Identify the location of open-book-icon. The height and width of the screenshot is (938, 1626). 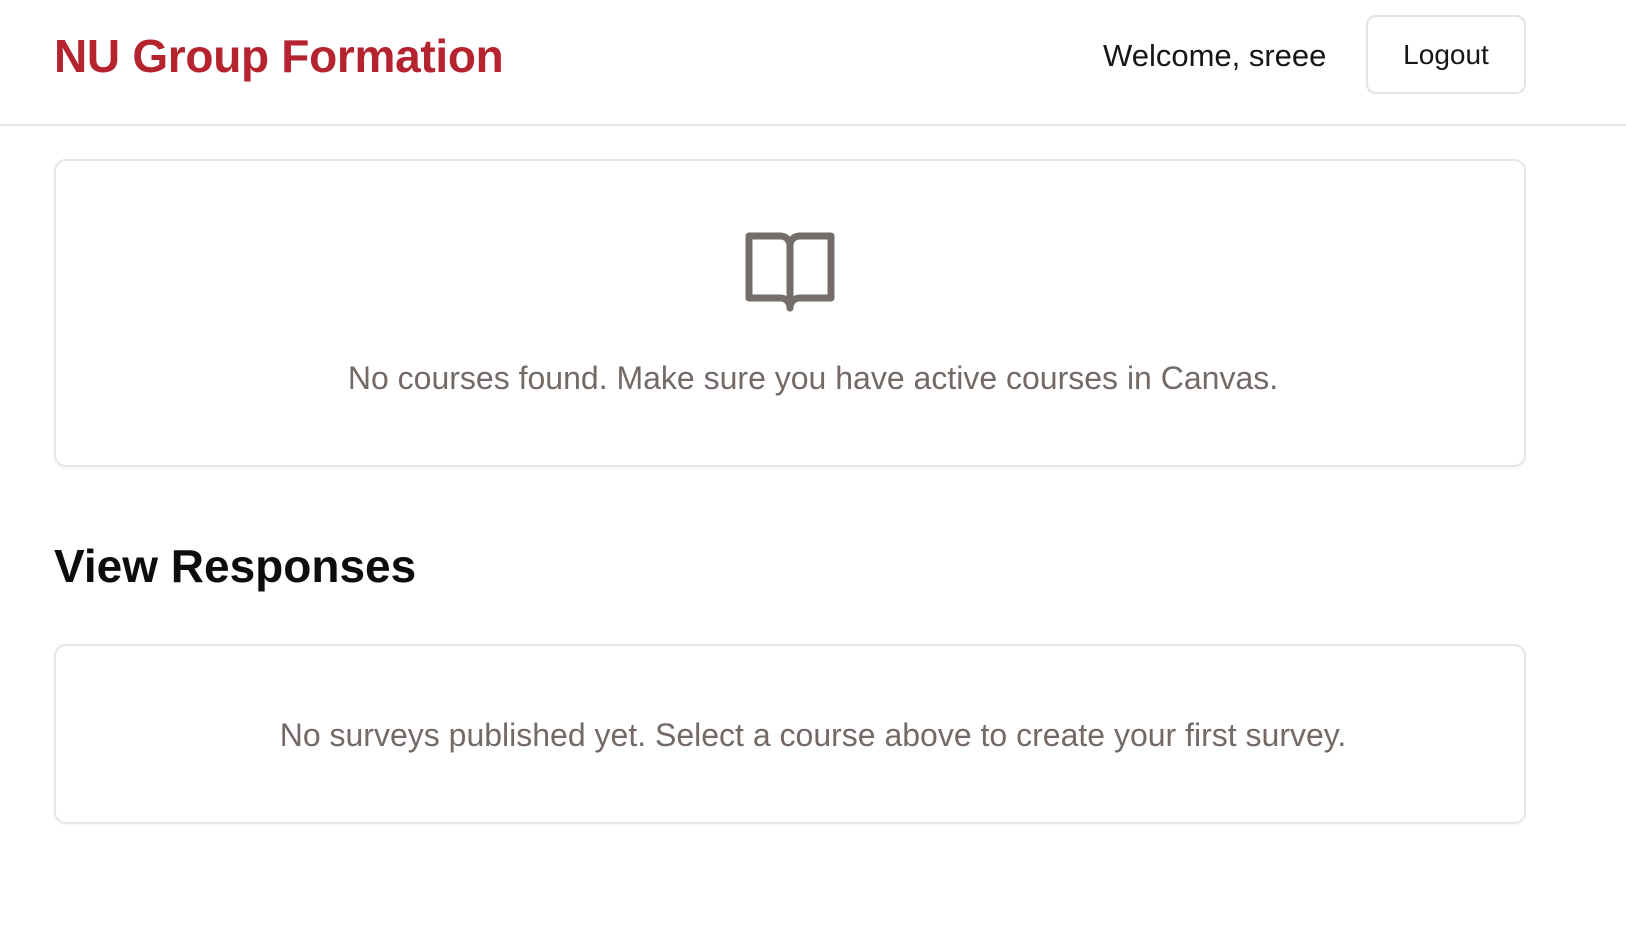
(790, 272).